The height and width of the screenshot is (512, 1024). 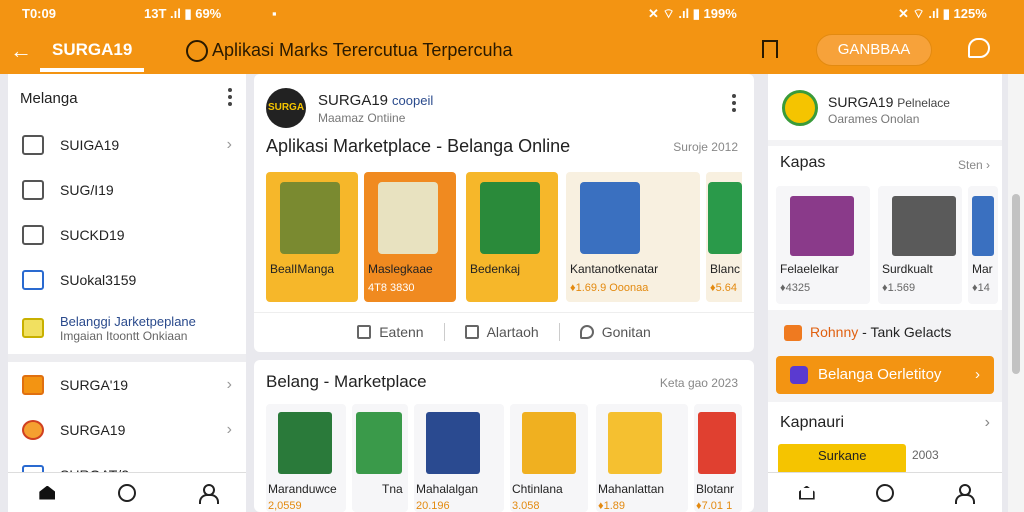 I want to click on action-button-1: Eatenn, so click(x=390, y=332).